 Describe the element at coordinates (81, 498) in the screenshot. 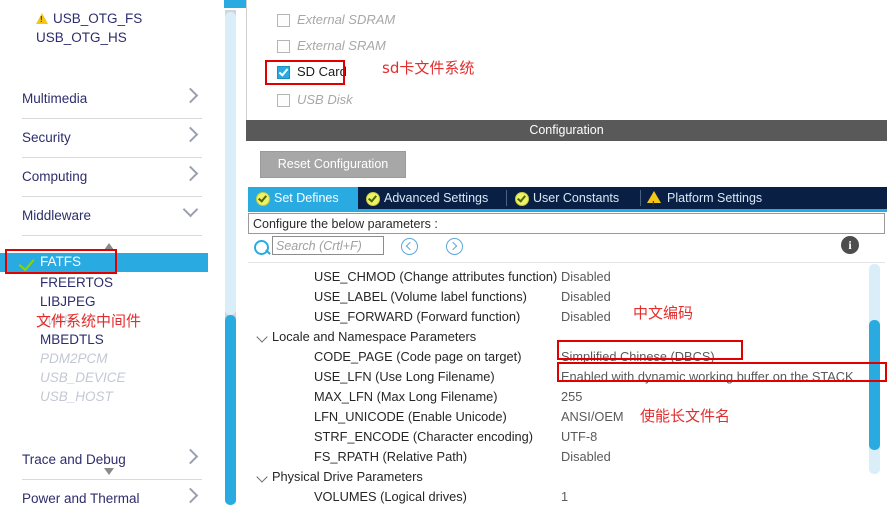

I see `category-label: Power and Thermal` at that location.